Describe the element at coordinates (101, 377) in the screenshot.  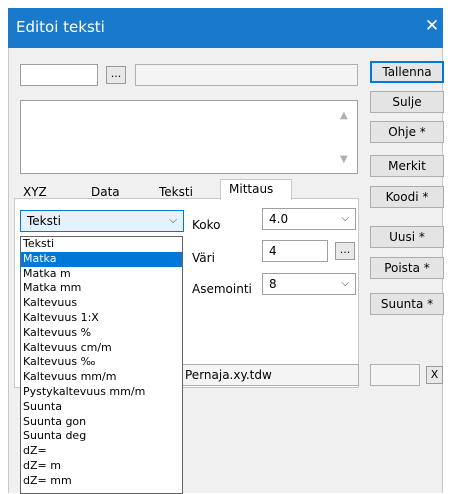
I see `dropdown-item: Kaltevuus mm/m` at that location.